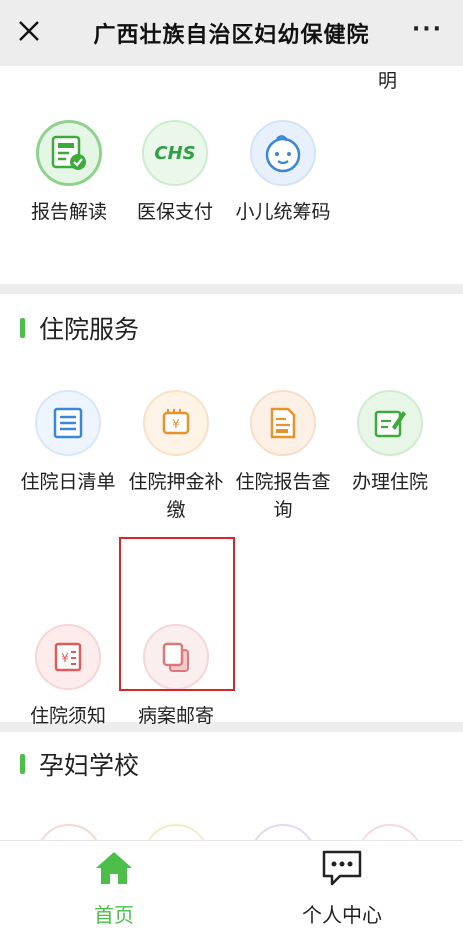  I want to click on service-admission: 办理住院, so click(390, 443).